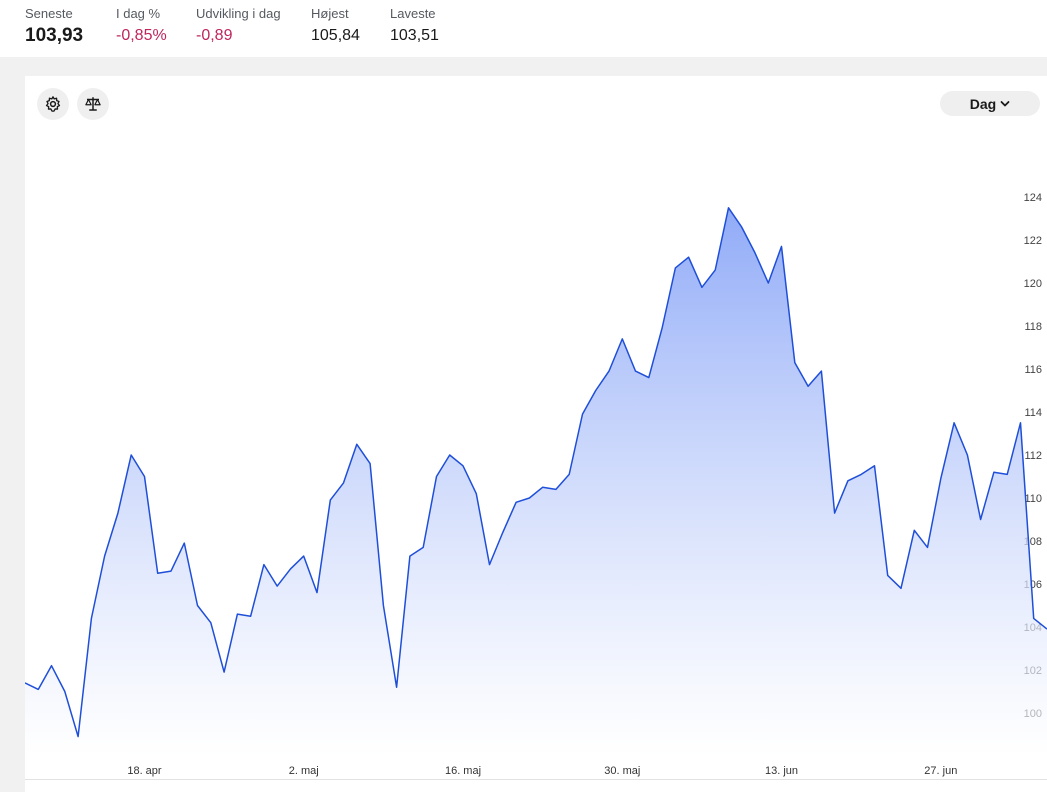  I want to click on compare-button, so click(93, 104).